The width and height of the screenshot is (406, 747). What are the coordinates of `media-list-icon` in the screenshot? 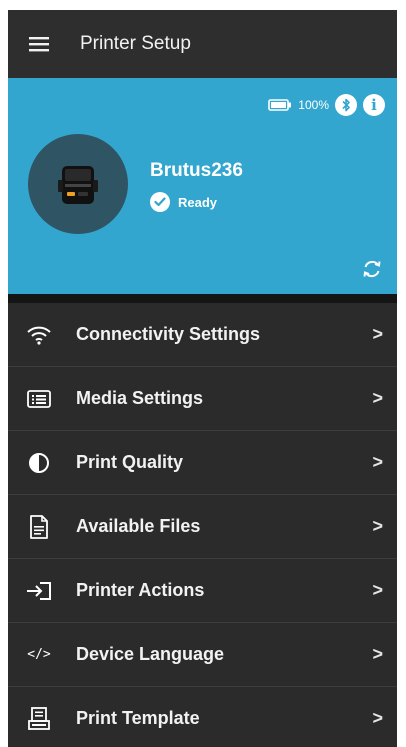 It's located at (39, 399).